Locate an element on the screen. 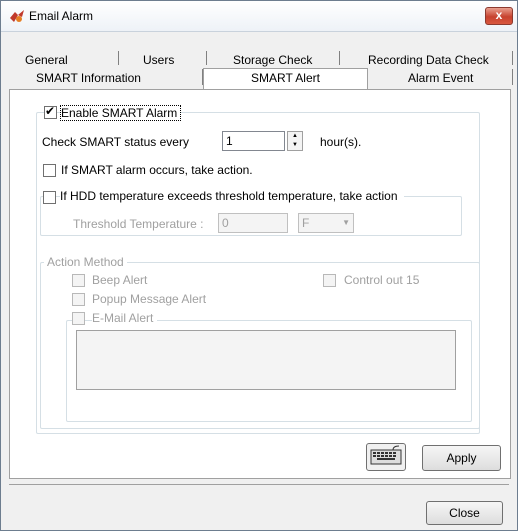  tab-smart-information: SMART Information is located at coordinates (88, 78).